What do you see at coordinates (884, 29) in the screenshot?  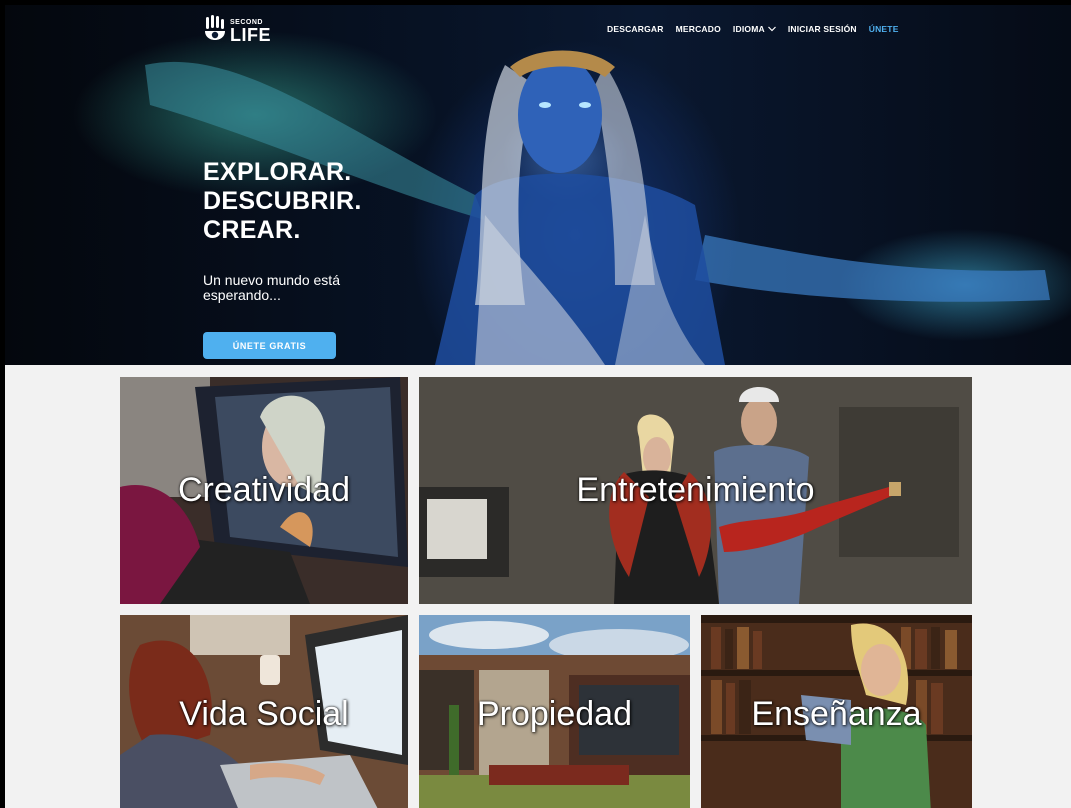 I see `nav-unete: ÚNETE` at bounding box center [884, 29].